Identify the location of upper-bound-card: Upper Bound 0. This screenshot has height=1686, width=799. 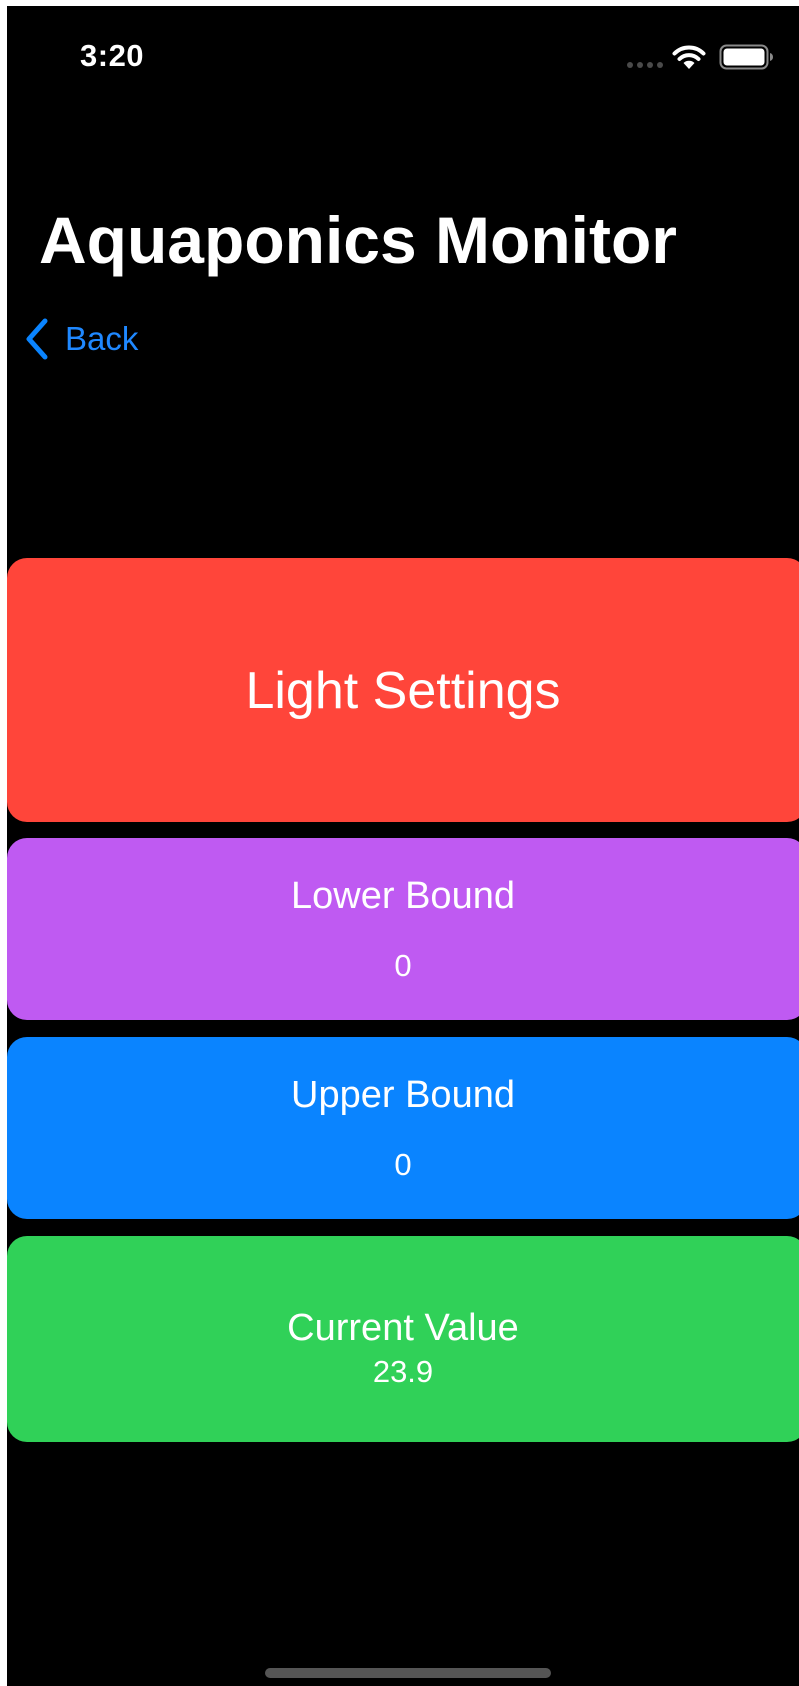
(403, 1128).